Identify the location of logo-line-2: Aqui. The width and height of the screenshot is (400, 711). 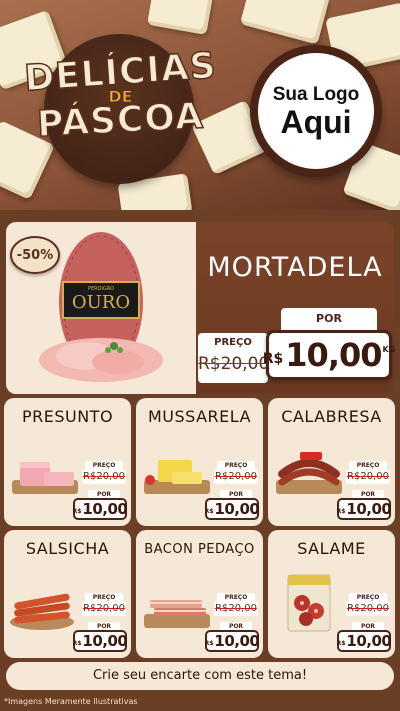
(316, 122).